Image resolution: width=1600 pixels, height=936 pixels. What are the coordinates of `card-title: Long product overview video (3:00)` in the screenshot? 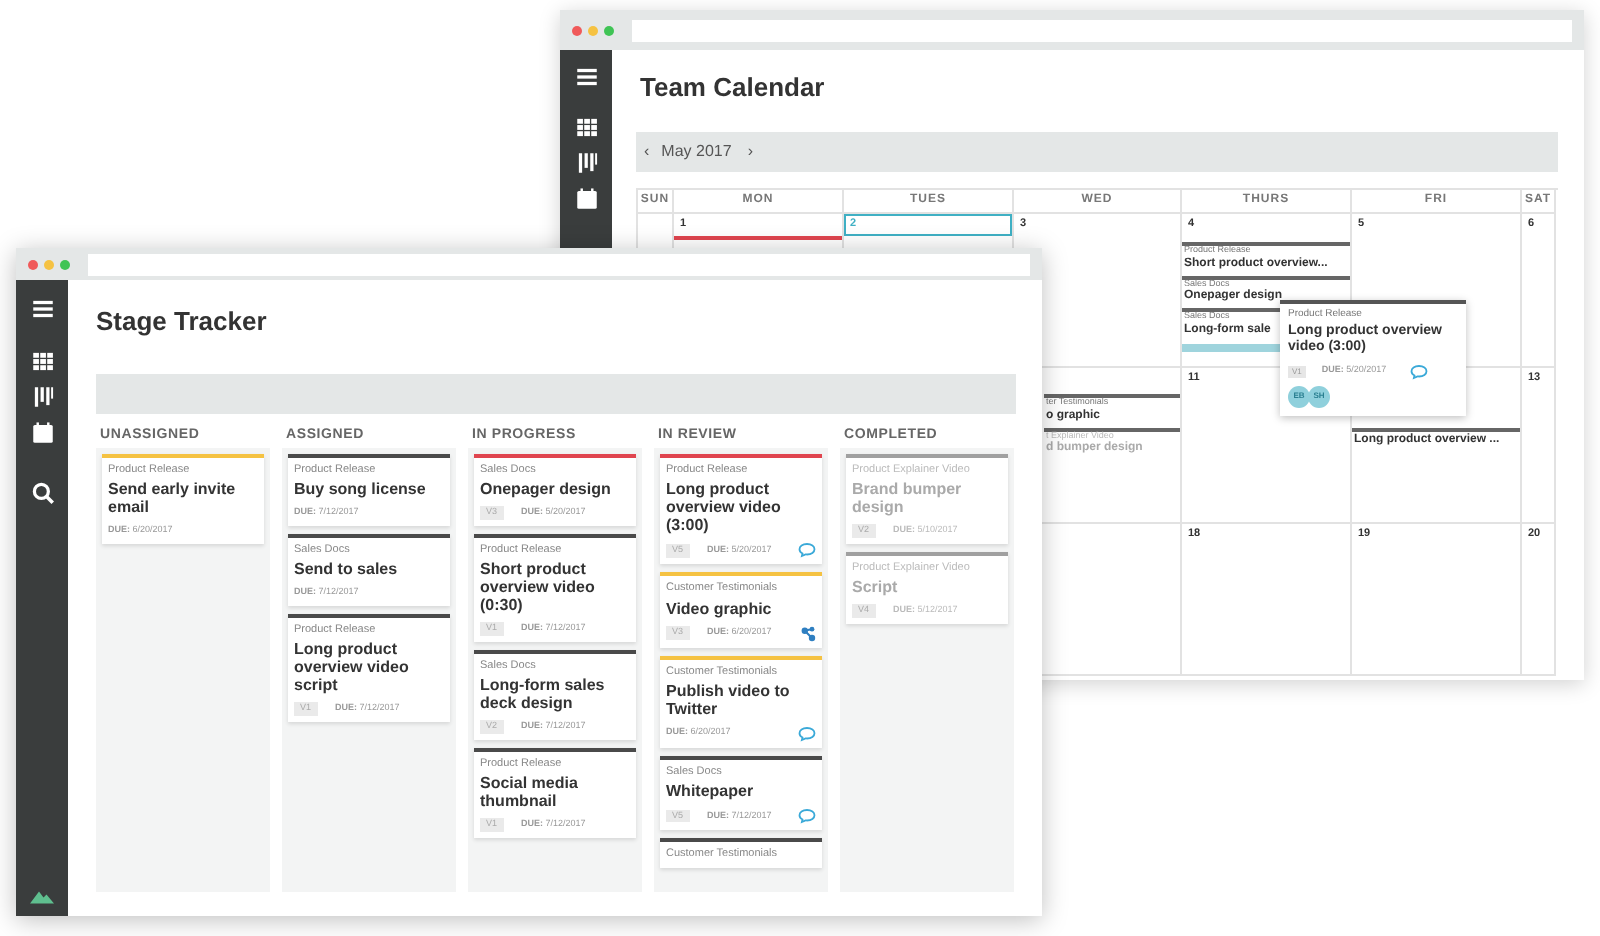 It's located at (724, 507).